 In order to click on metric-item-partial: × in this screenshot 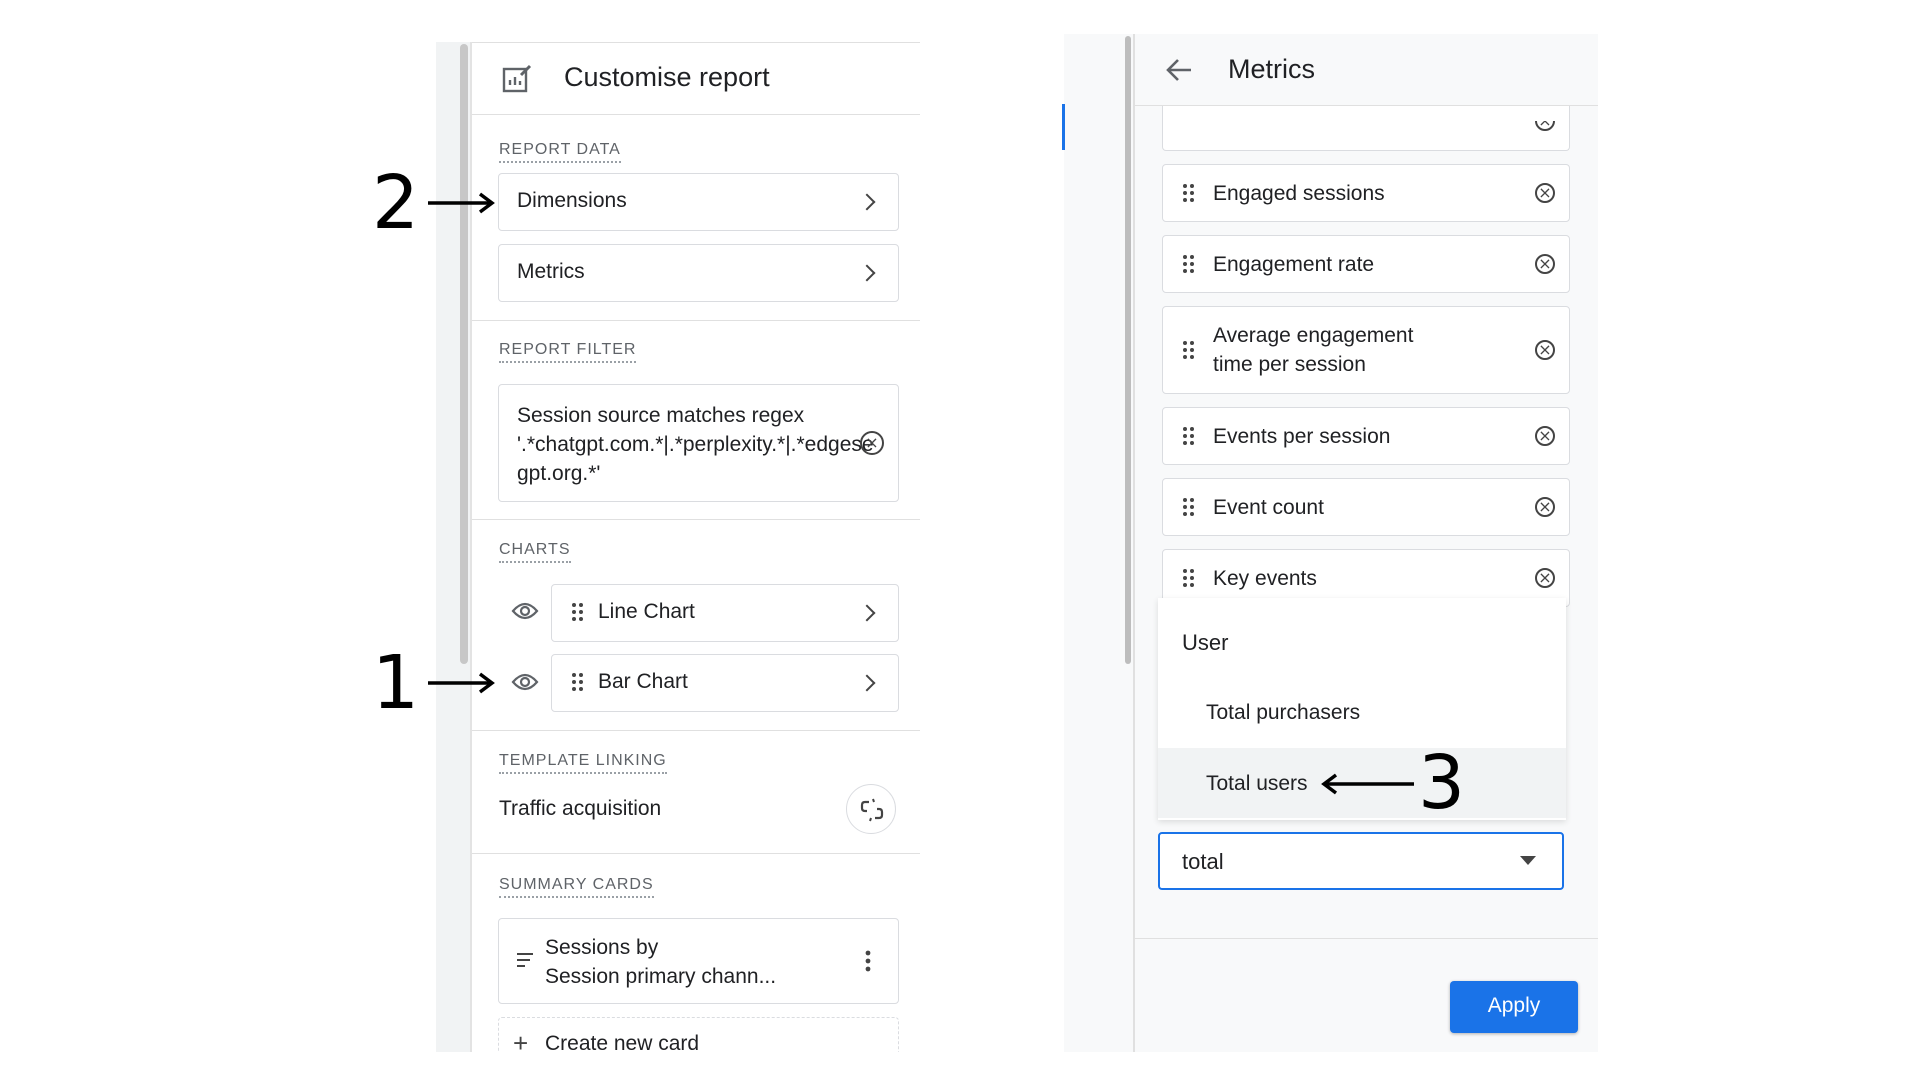, I will do `click(1366, 128)`.